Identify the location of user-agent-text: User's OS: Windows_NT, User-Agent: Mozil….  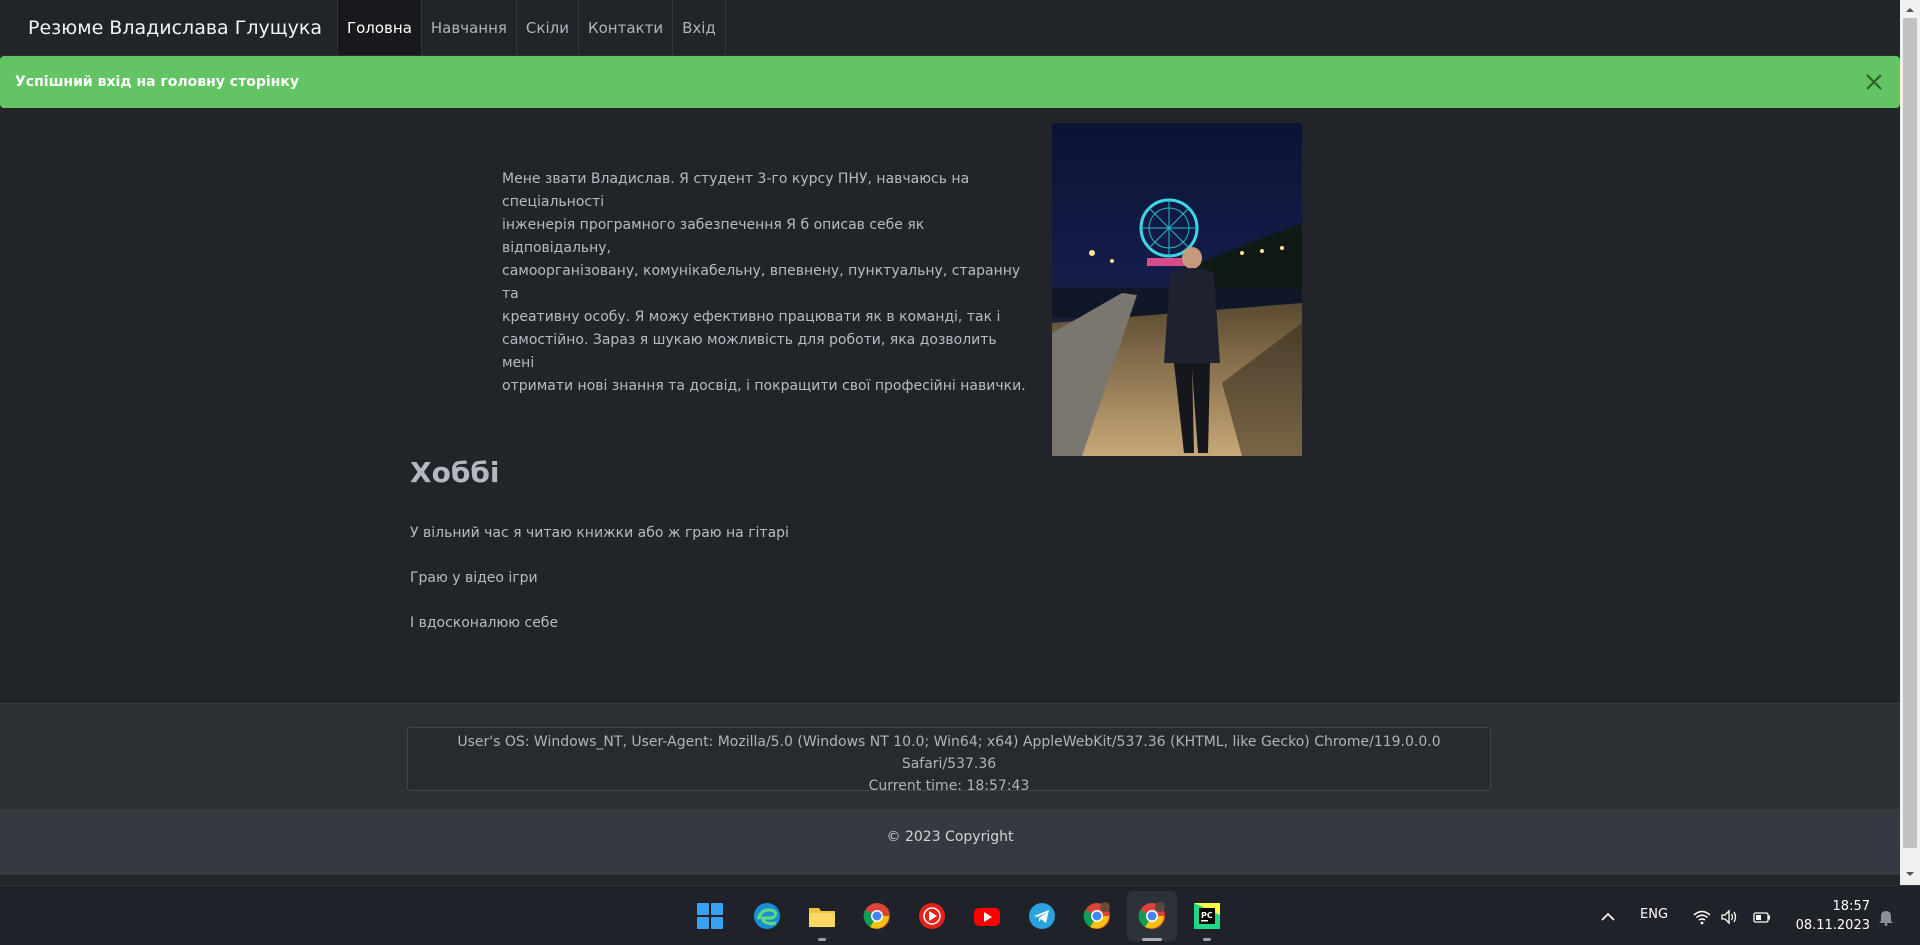
(949, 753).